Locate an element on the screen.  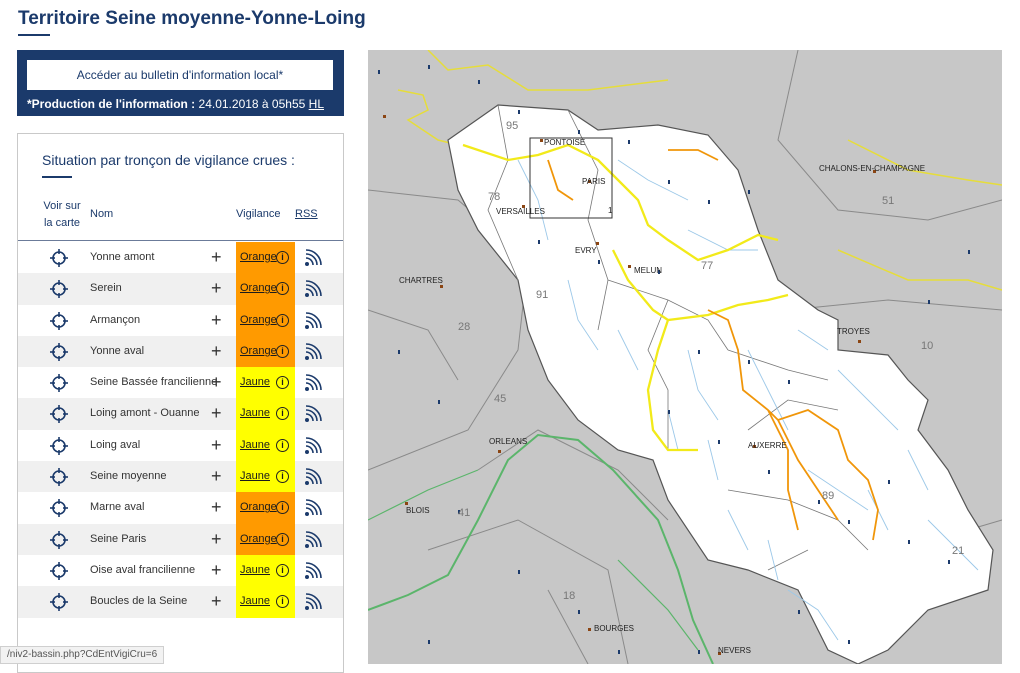
map-label-nevers: NEVERS is located at coordinates (734, 650).